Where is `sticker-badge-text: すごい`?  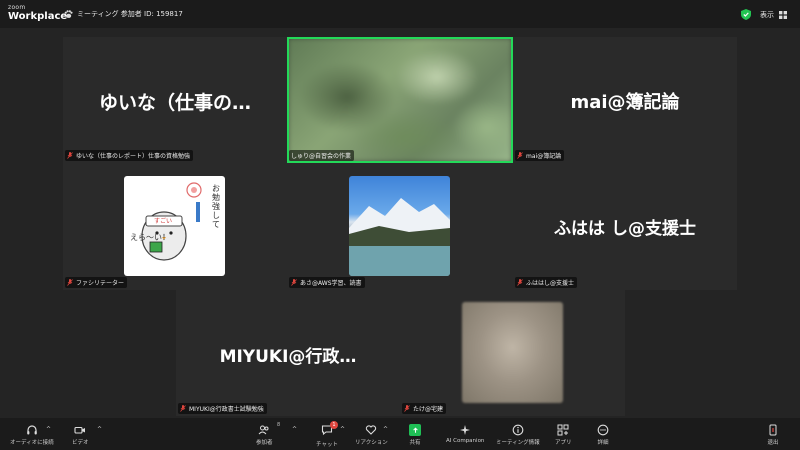
sticker-badge-text: すごい is located at coordinates (163, 221).